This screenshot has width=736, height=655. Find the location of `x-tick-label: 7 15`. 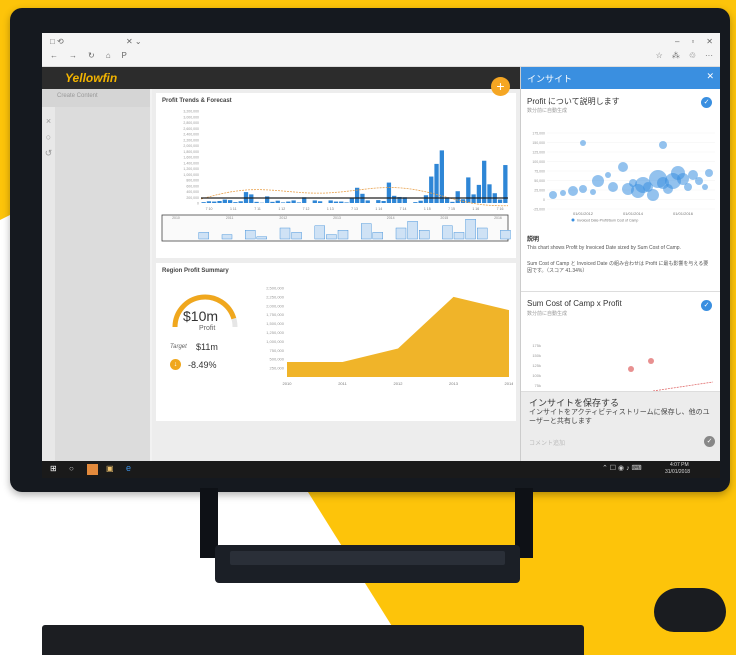

x-tick-label: 7 15 is located at coordinates (451, 209).